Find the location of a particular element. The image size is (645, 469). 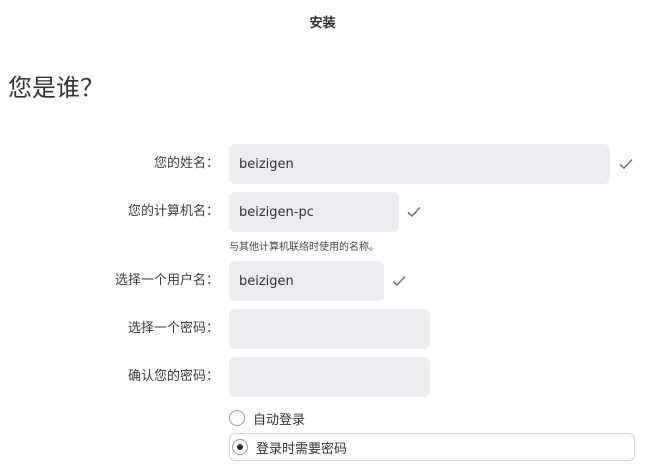

username-input is located at coordinates (306, 281).